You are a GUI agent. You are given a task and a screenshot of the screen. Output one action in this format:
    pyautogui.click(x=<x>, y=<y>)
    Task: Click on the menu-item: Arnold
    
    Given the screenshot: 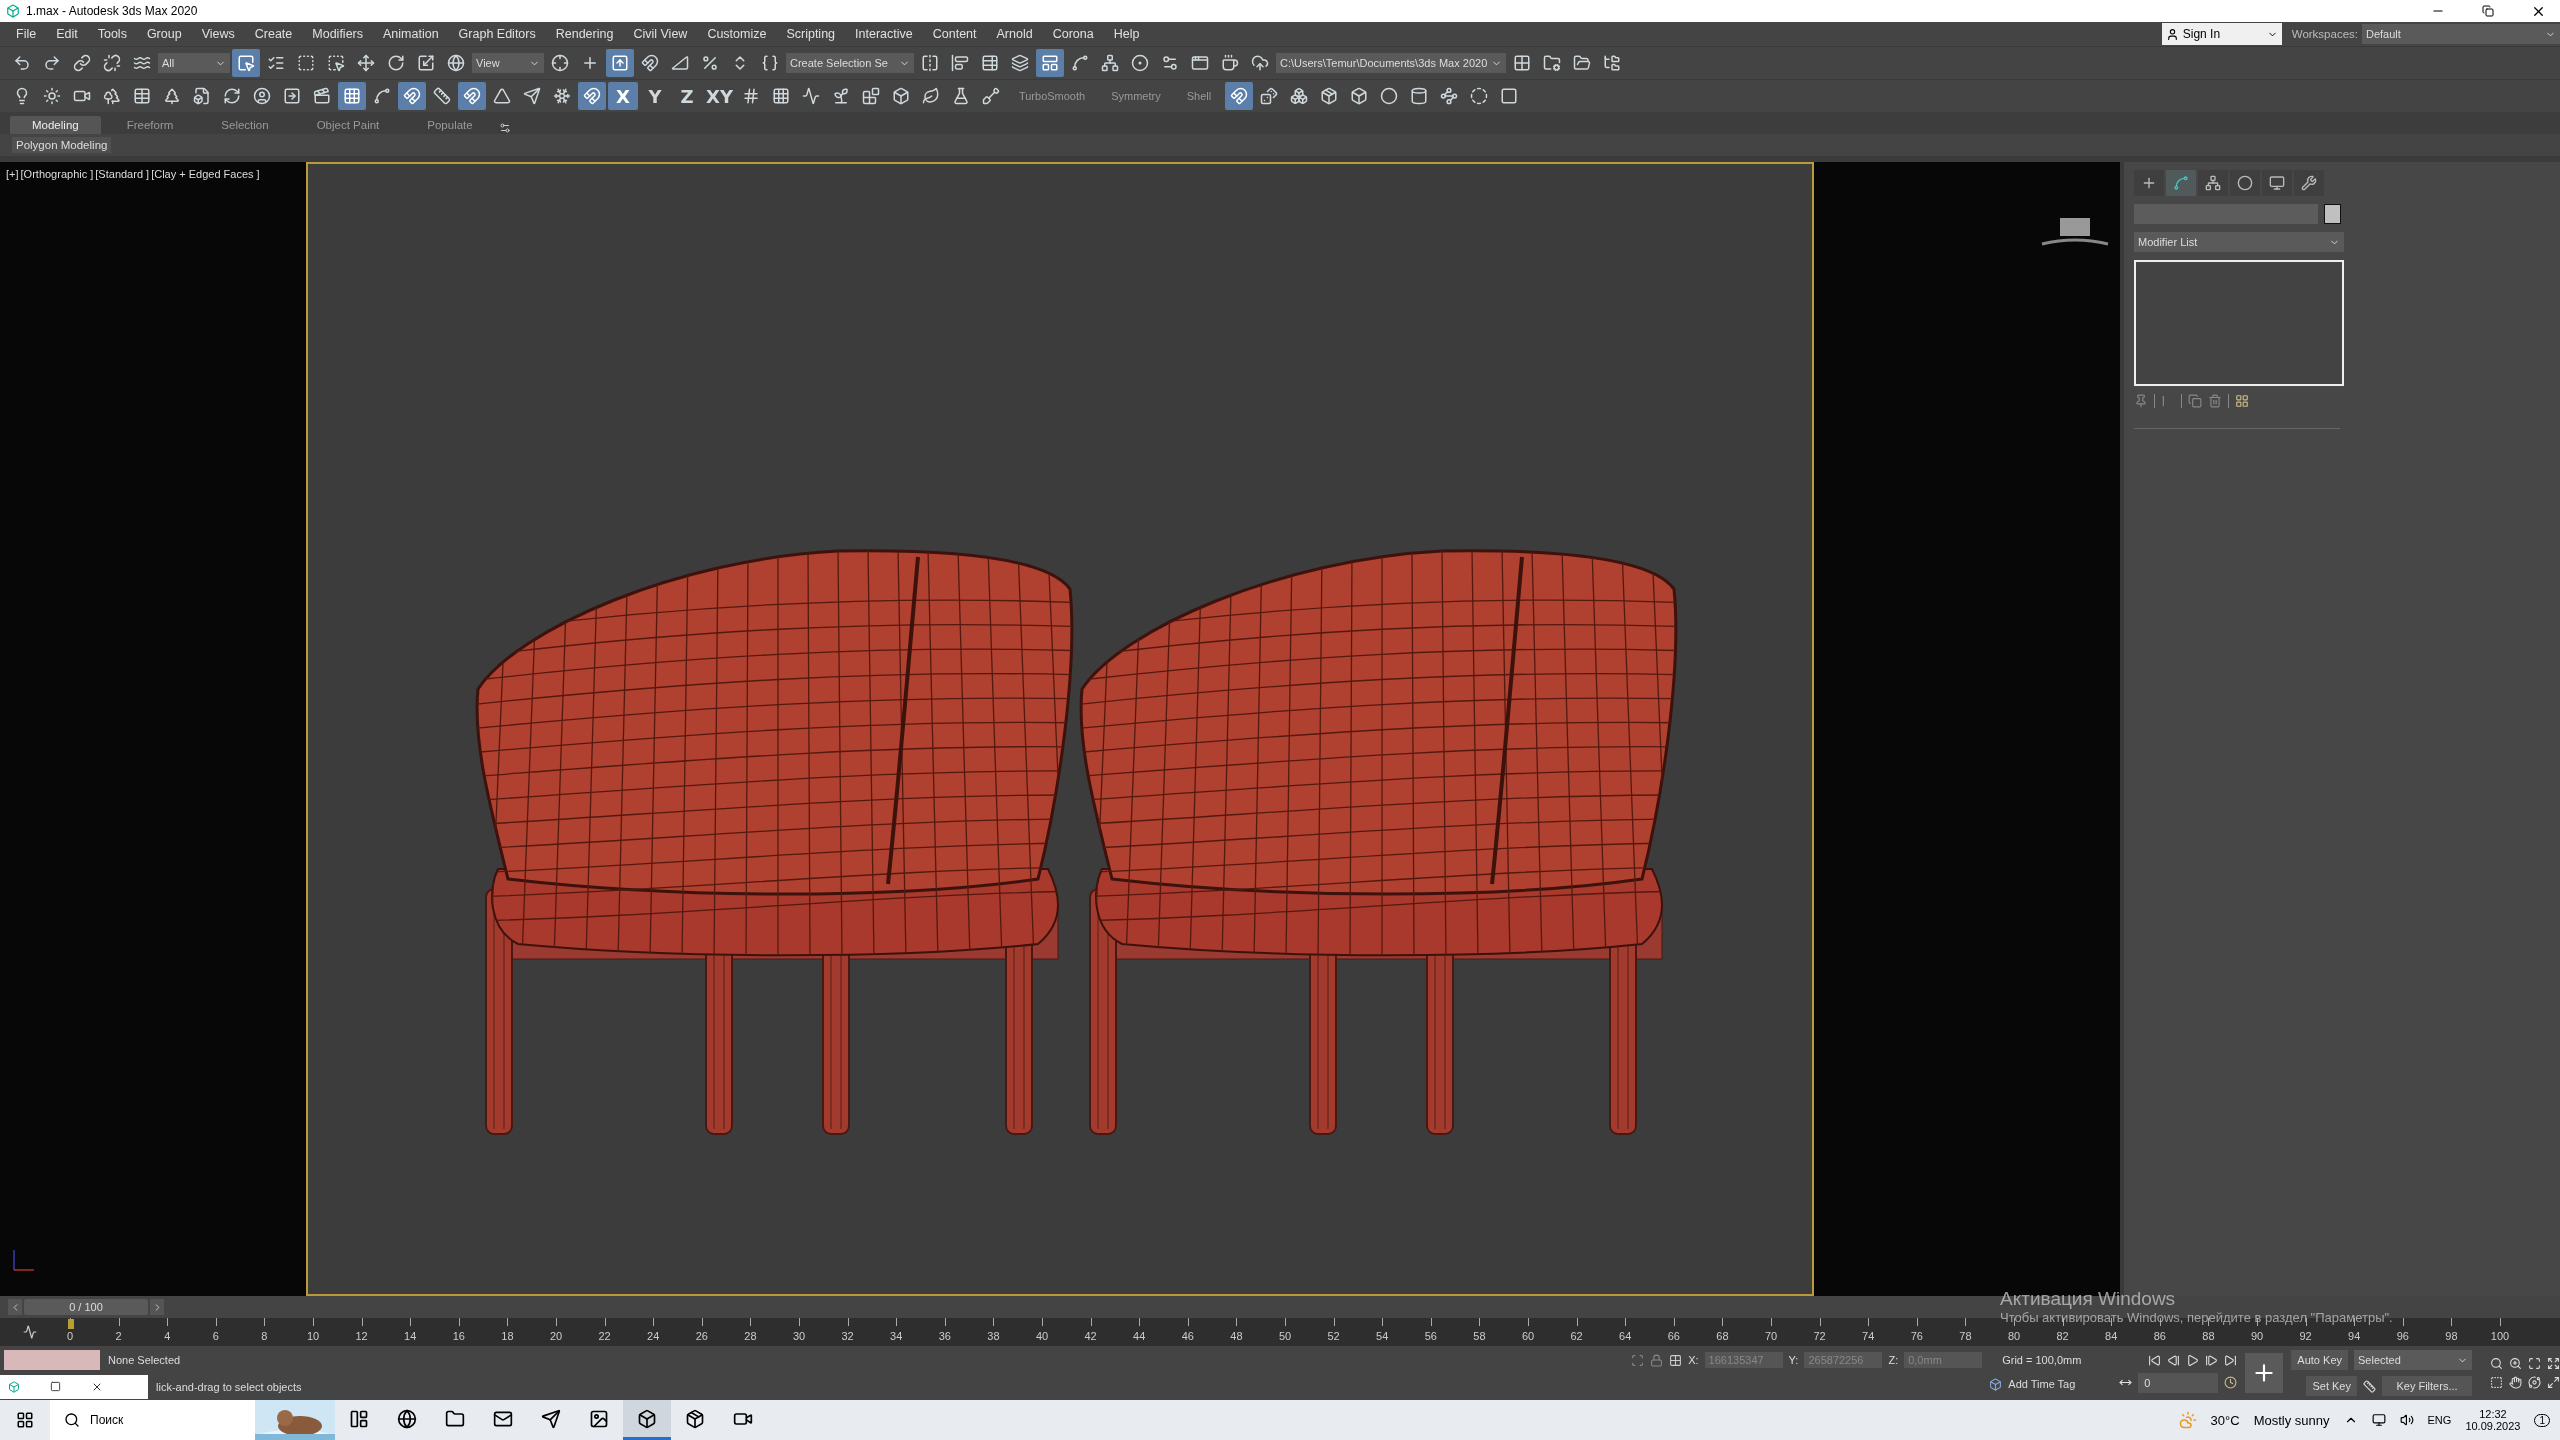 What is the action you would take?
    pyautogui.click(x=1014, y=34)
    